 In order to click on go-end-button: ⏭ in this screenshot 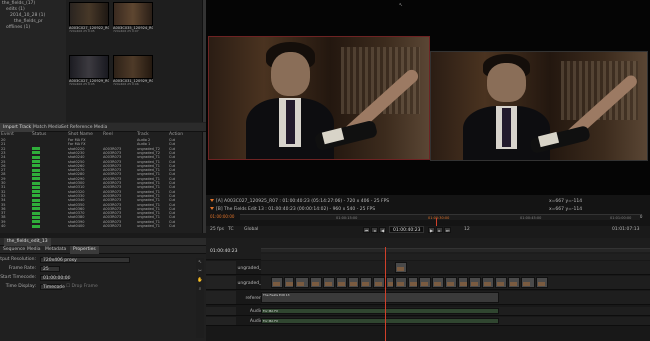, I will do `click(447, 229)`.